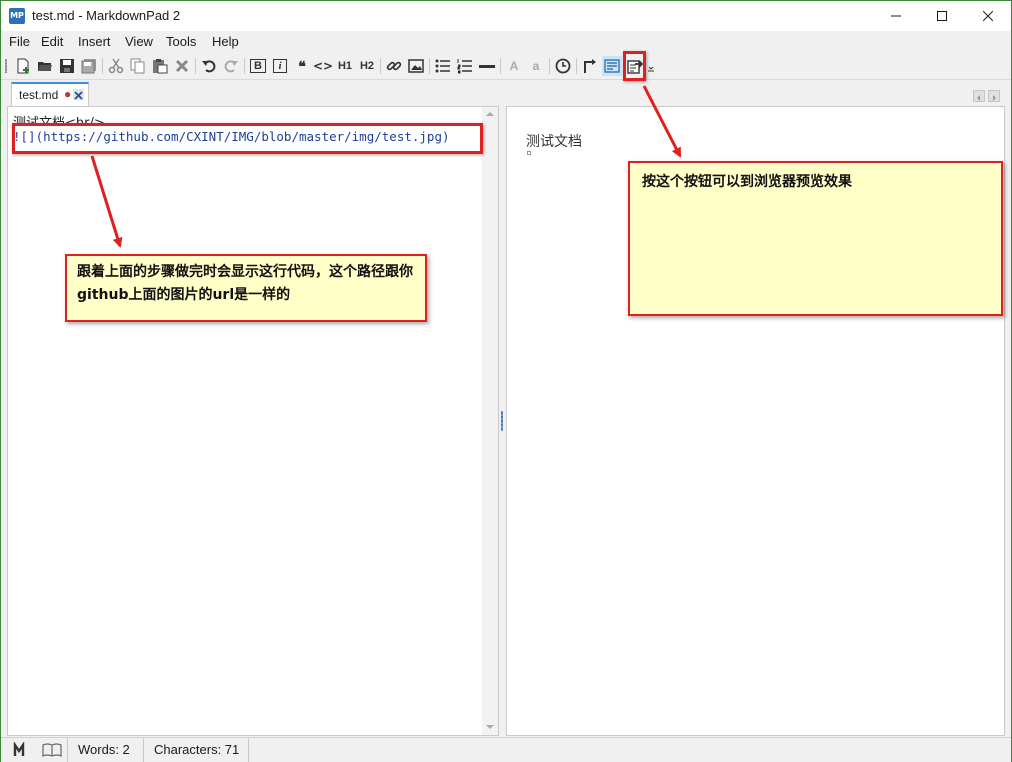 This screenshot has width=1012, height=762. I want to click on new-document-icon, so click(23, 66).